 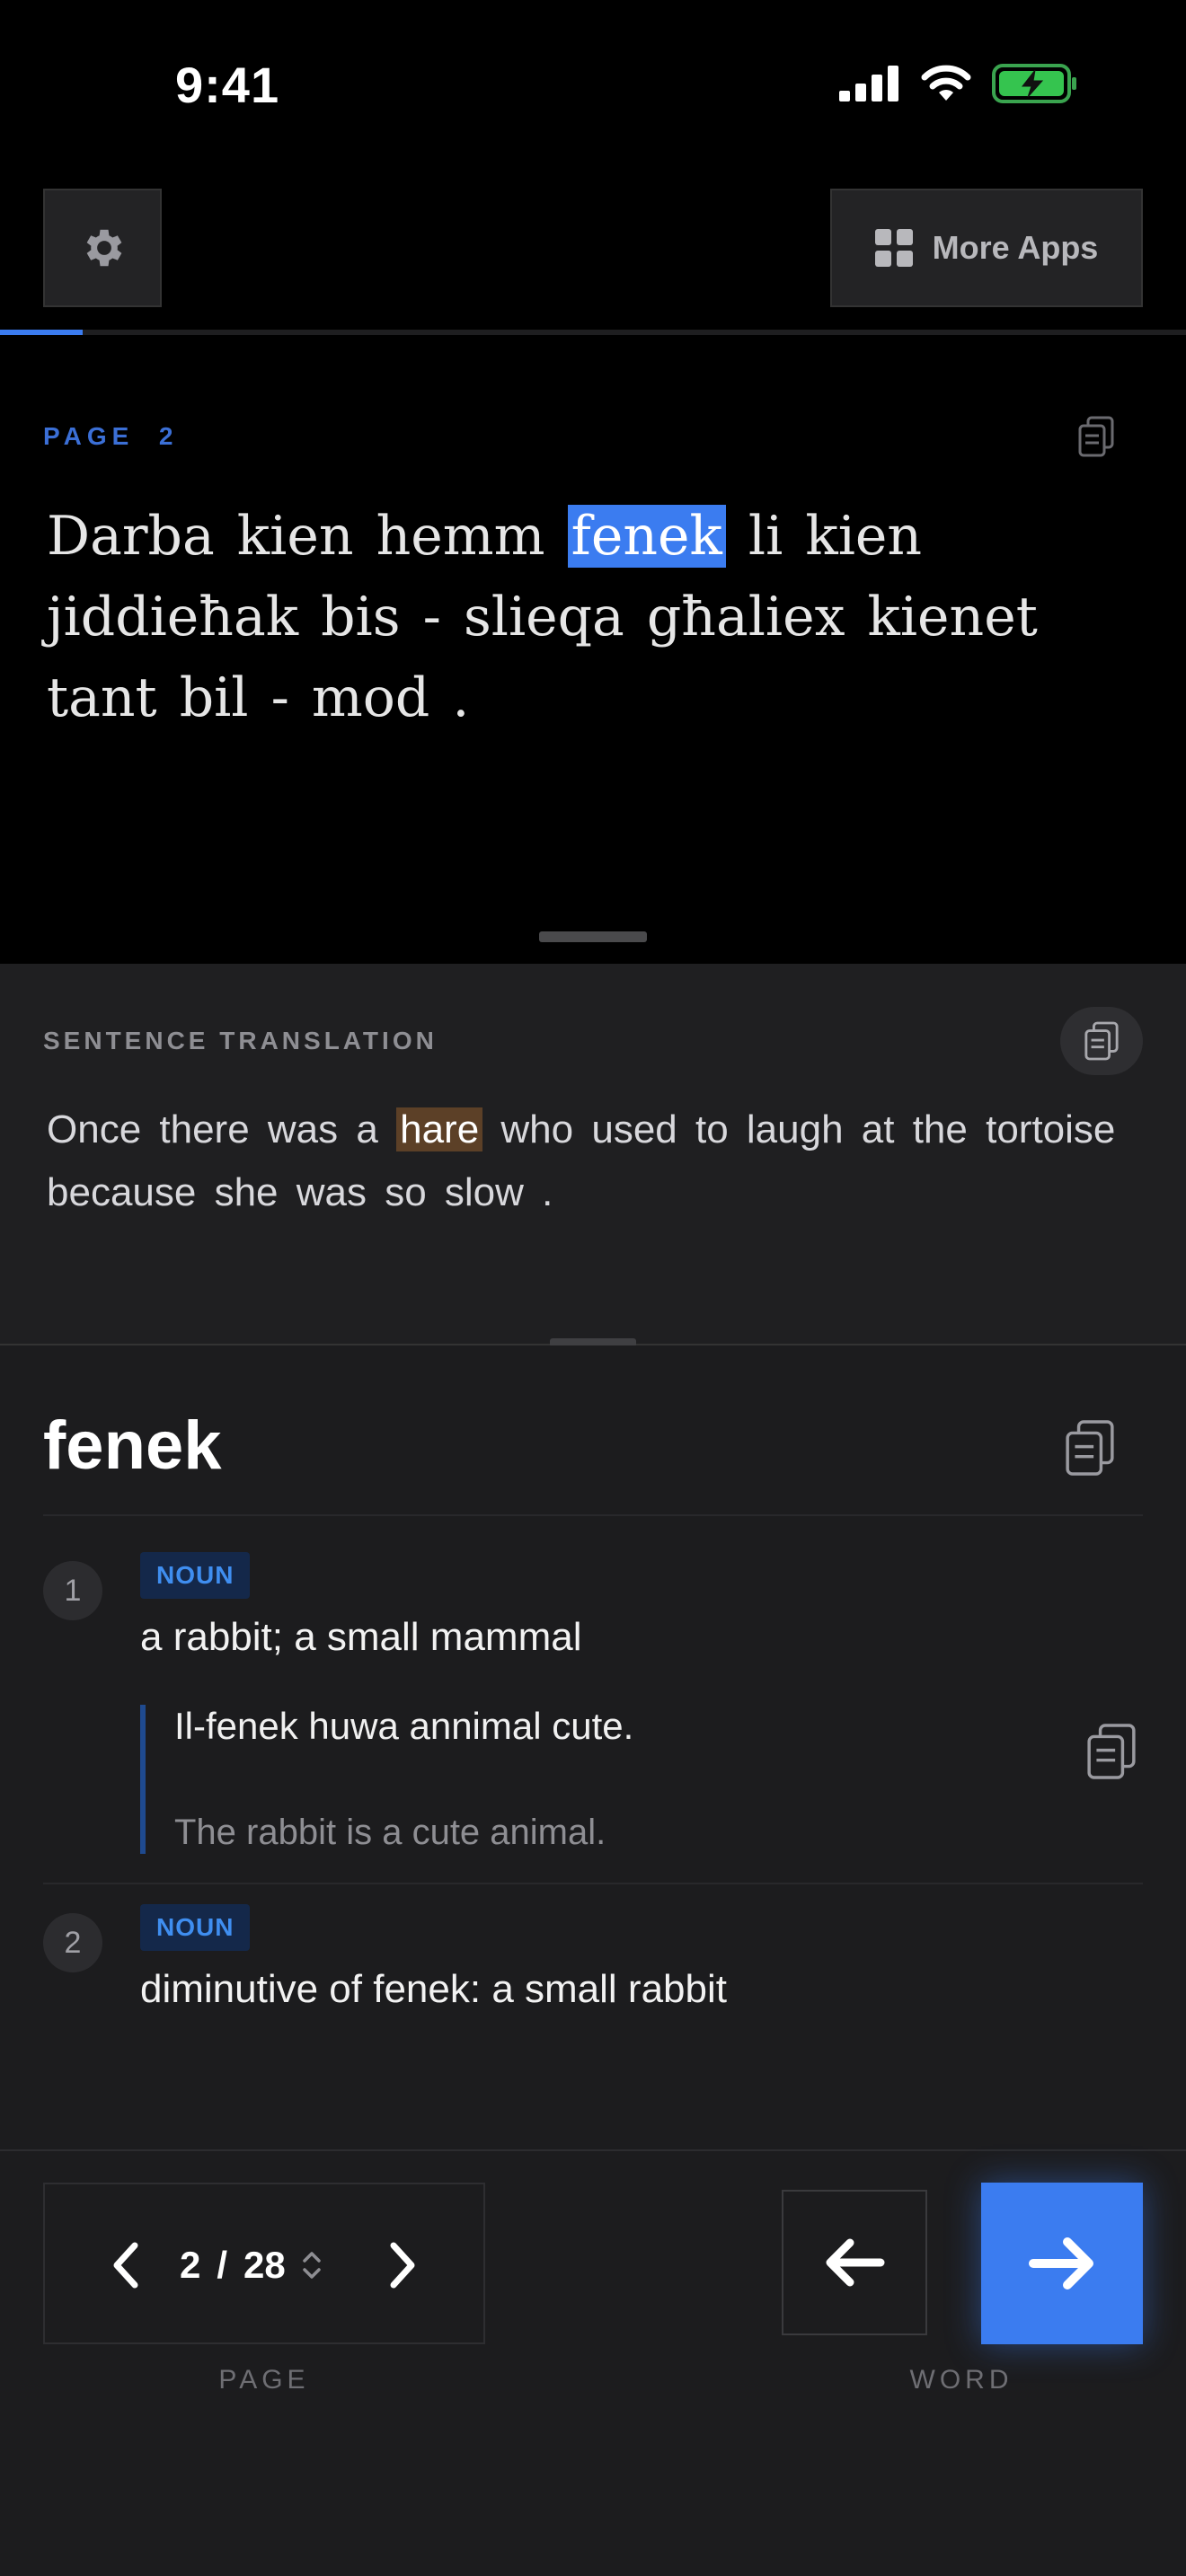 I want to click on wifi-icon, so click(x=946, y=83).